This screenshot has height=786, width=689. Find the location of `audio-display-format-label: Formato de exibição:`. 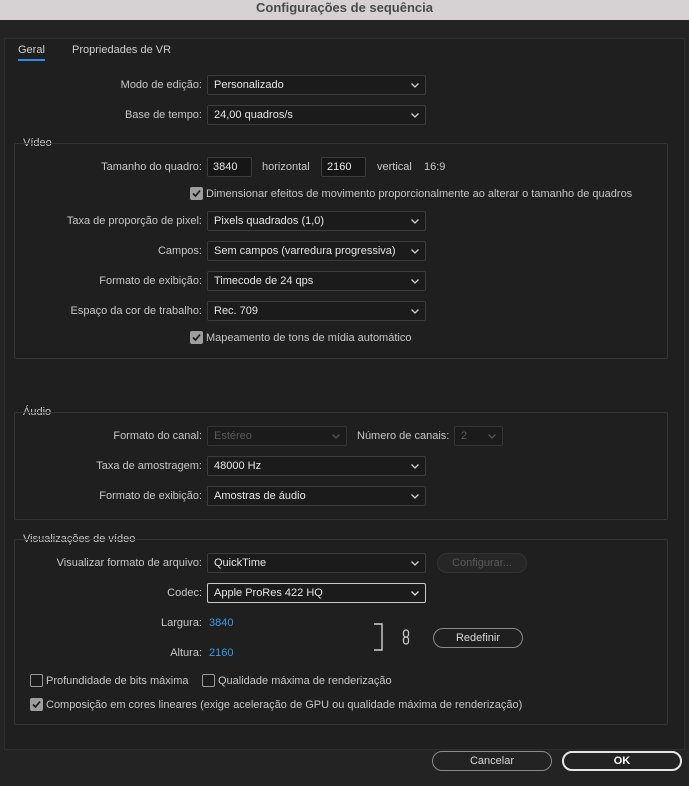

audio-display-format-label: Formato de exibição: is located at coordinates (150, 496).